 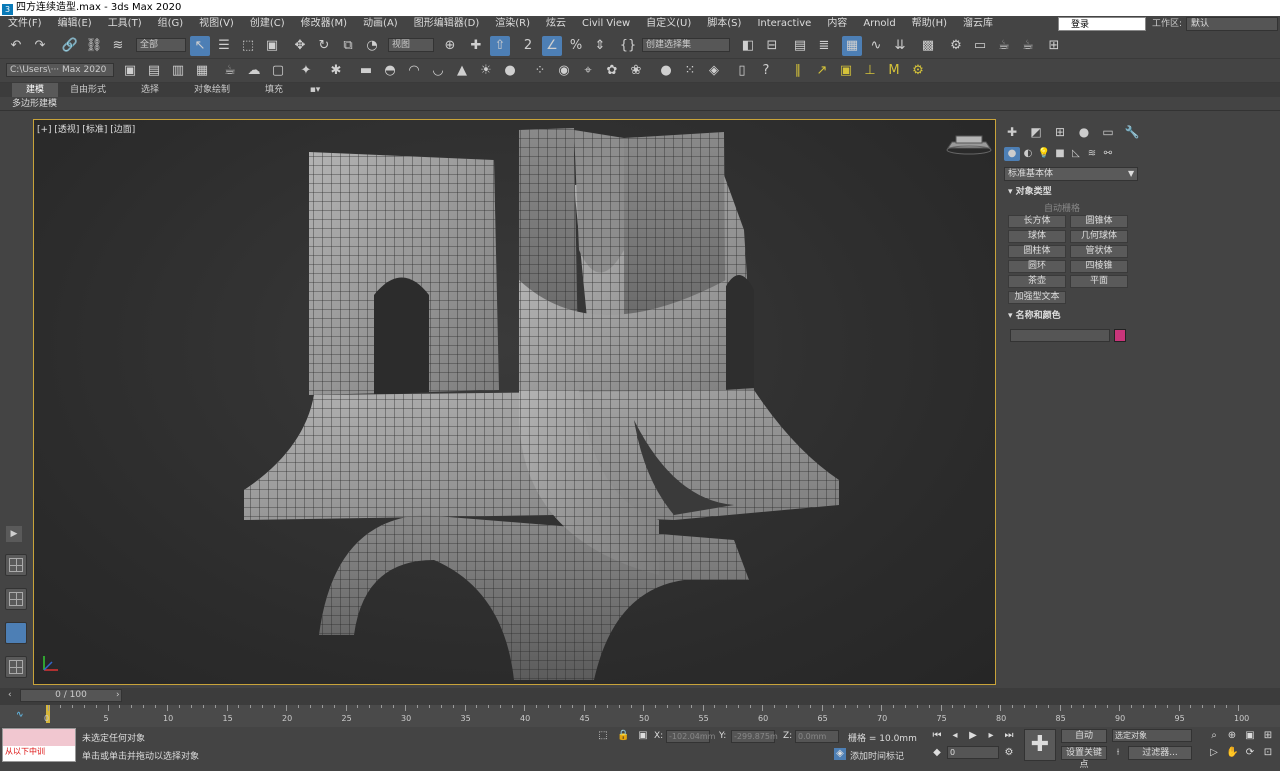 I want to click on textplus-button: 加强型文本, so click(x=1037, y=297).